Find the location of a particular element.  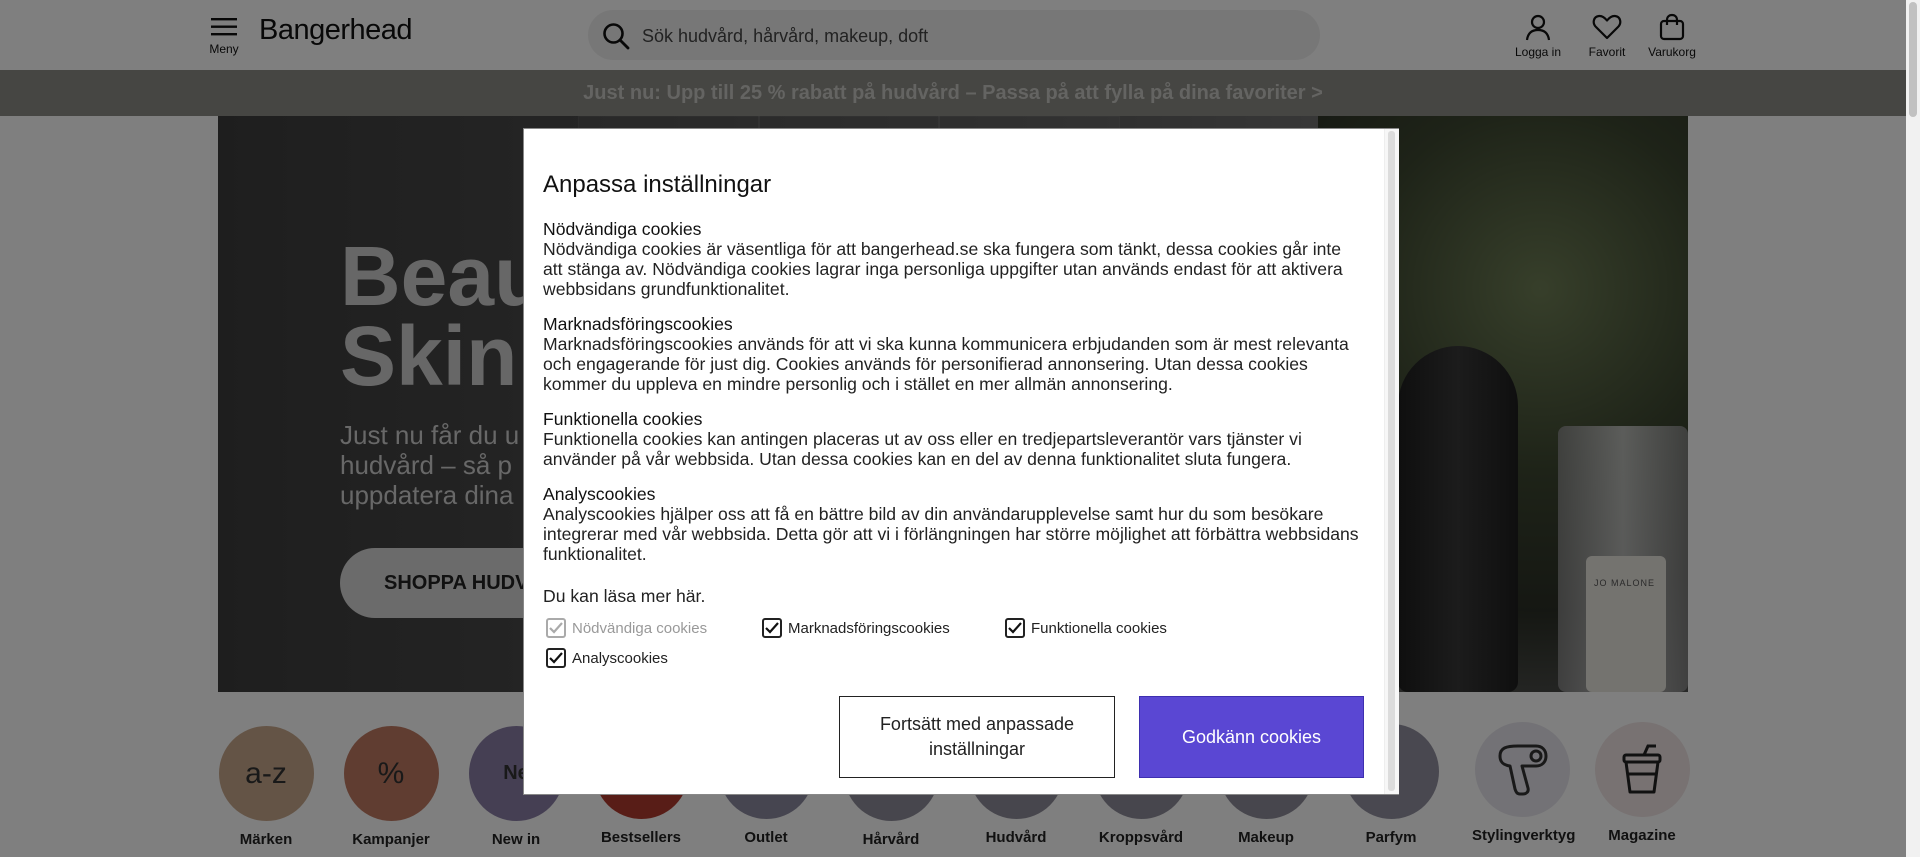

section-title: Marknadsföringscookies is located at coordinates (638, 324).